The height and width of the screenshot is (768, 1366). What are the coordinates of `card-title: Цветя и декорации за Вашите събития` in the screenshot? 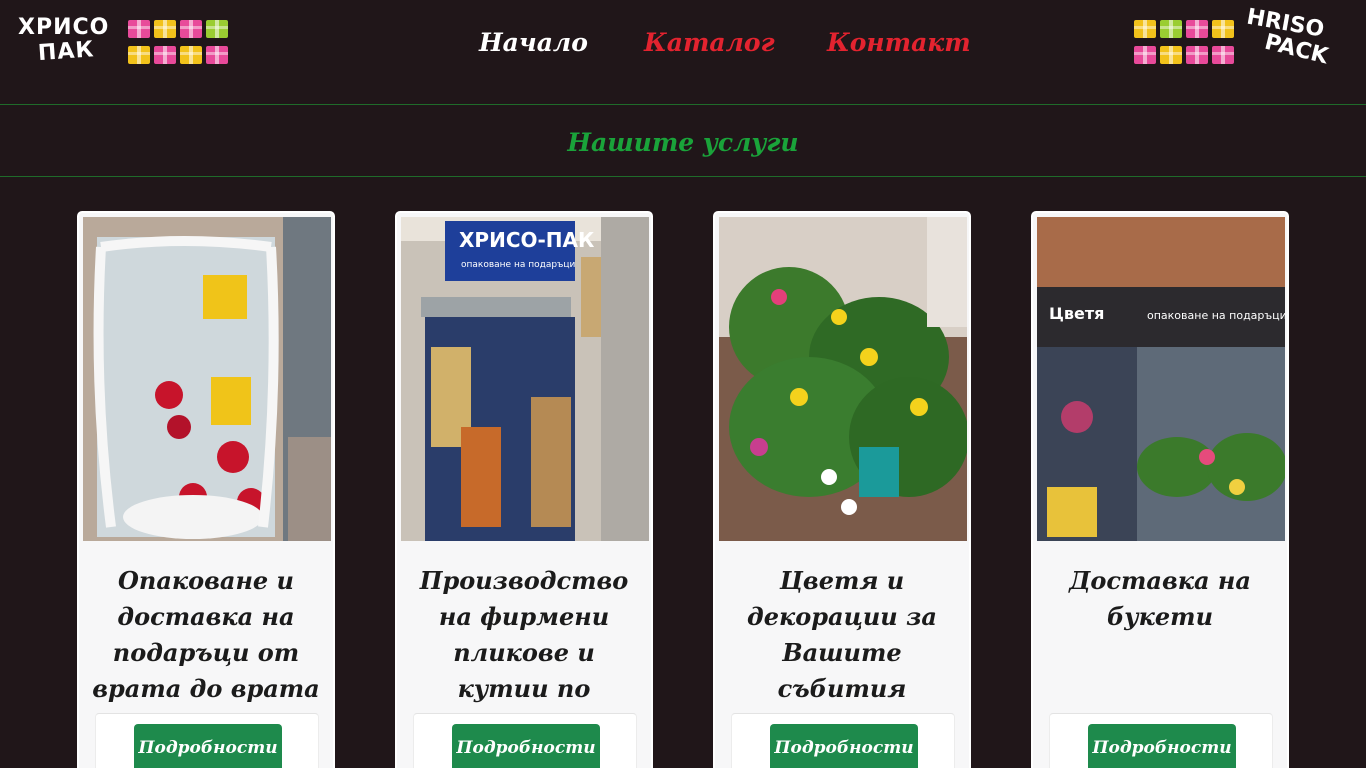 It's located at (842, 634).